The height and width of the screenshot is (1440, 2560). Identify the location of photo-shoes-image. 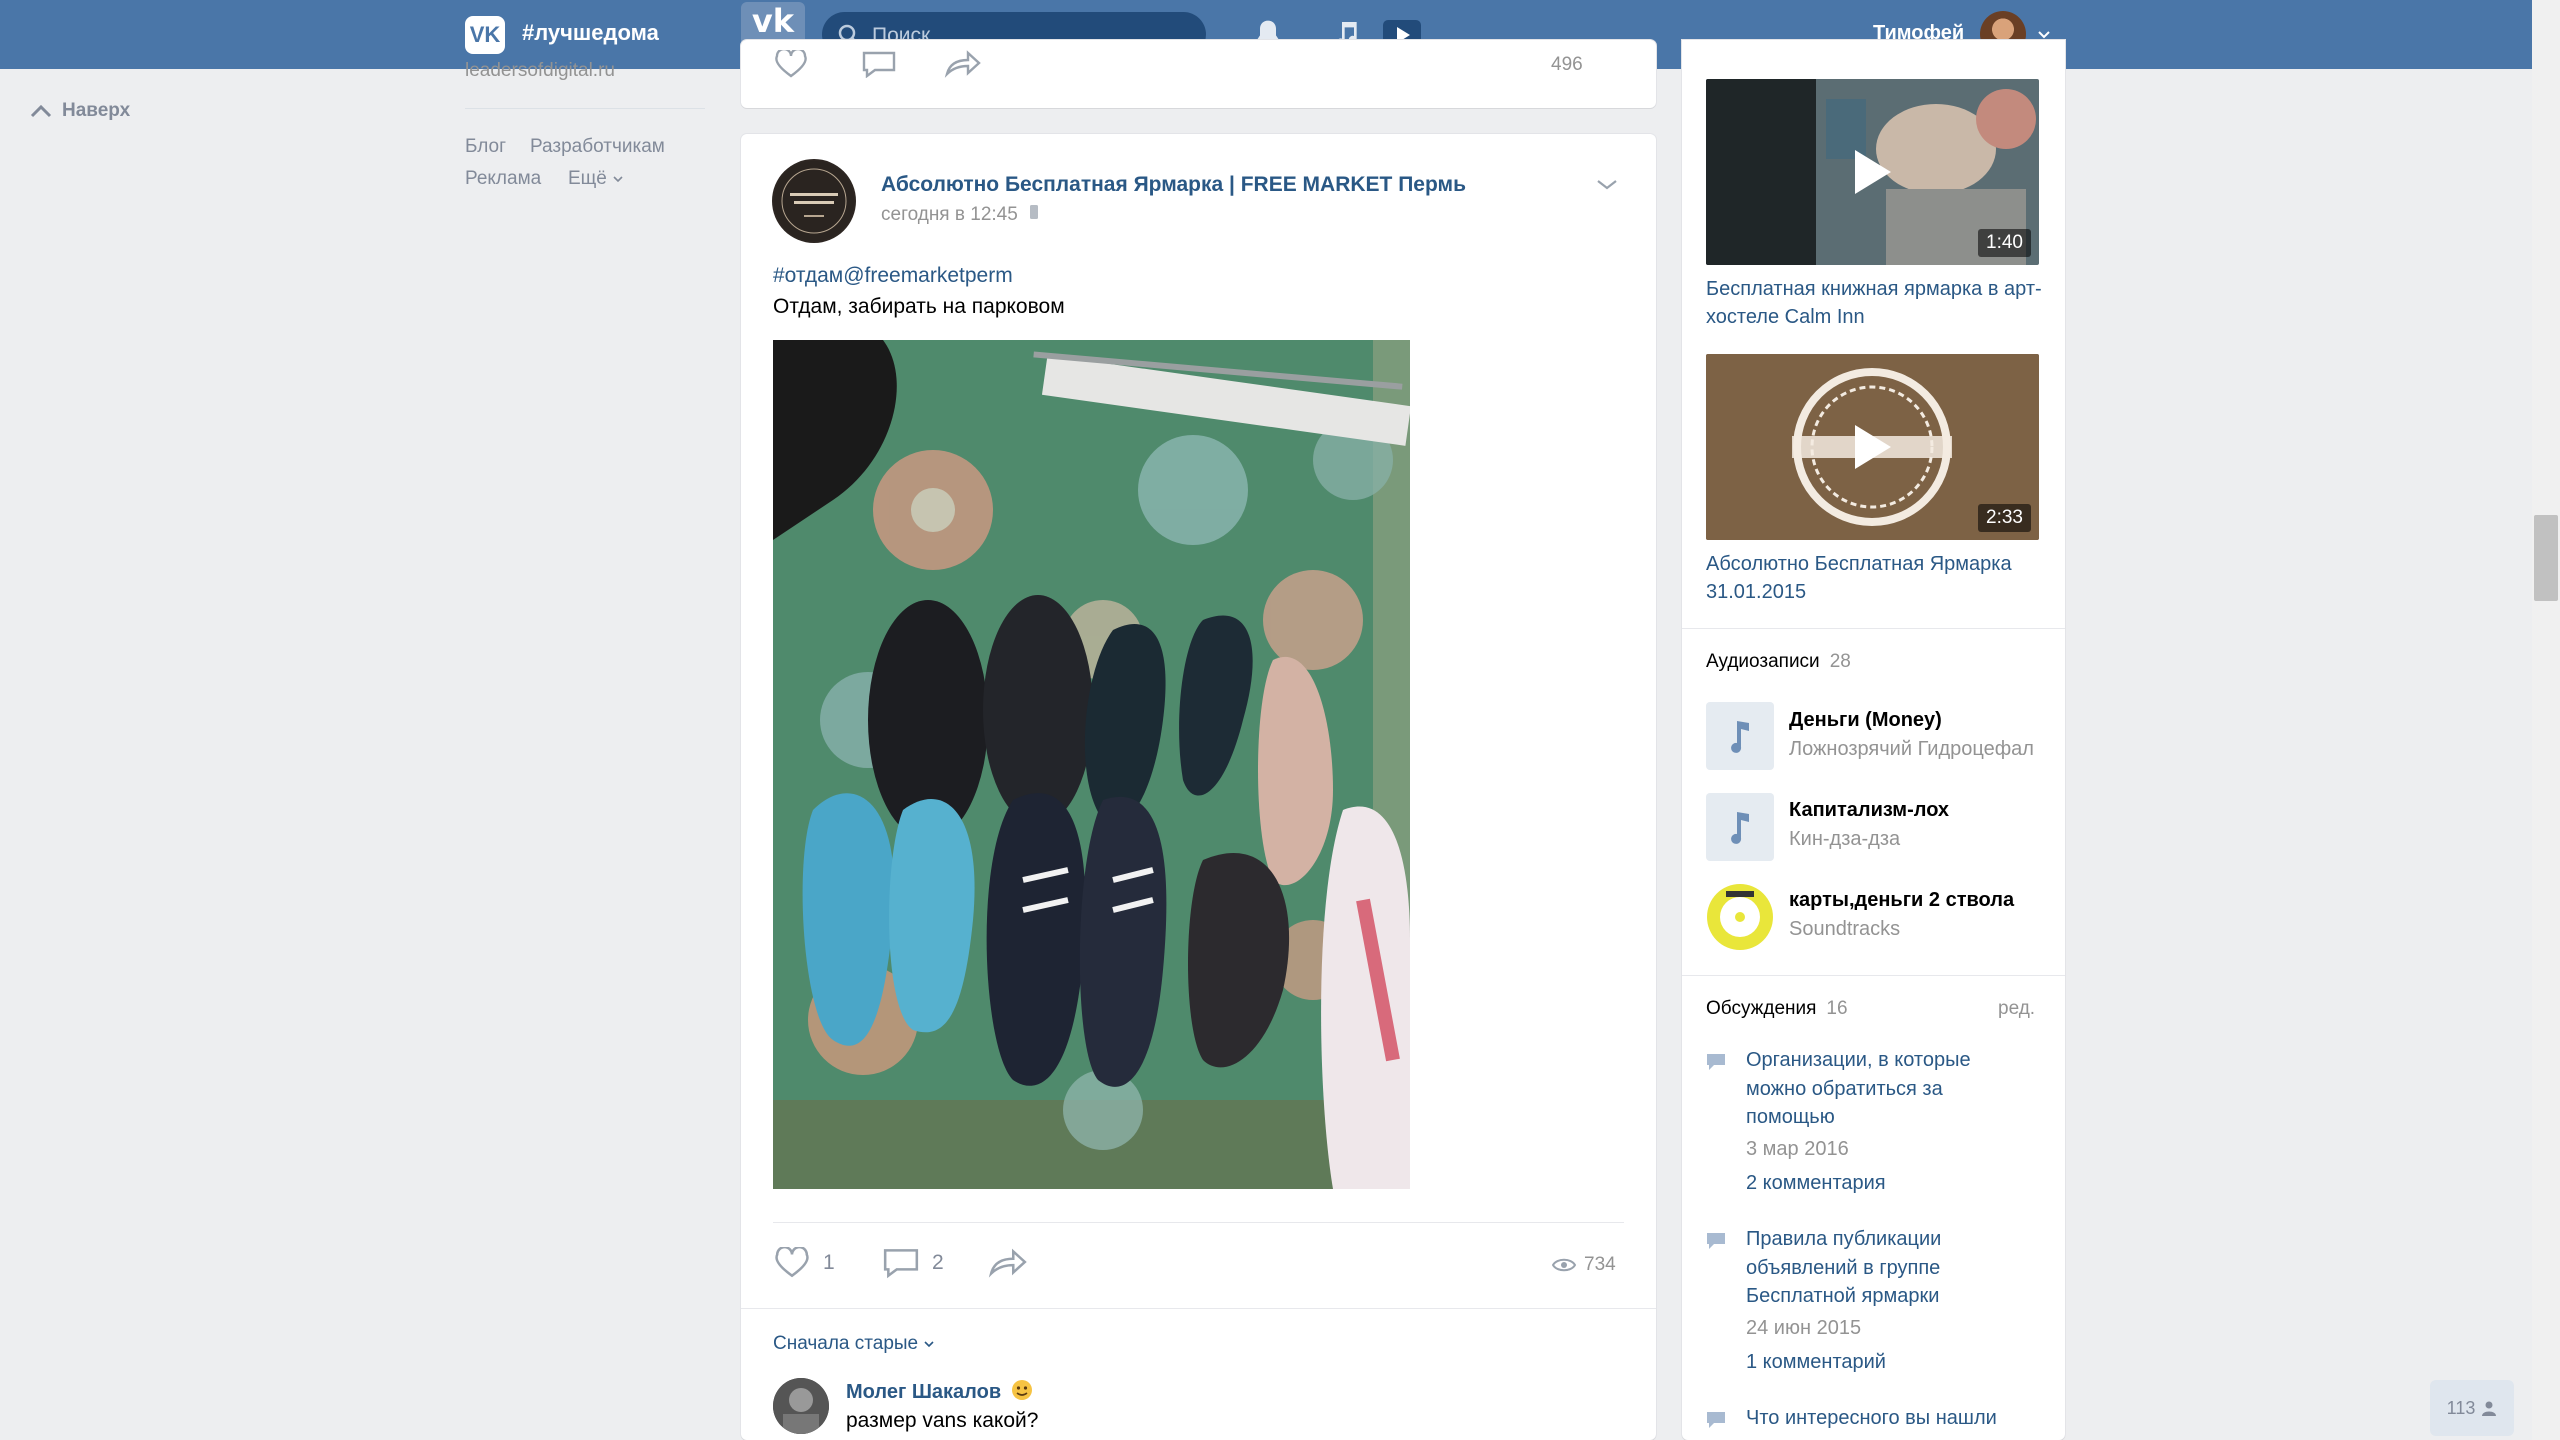
(1091, 764).